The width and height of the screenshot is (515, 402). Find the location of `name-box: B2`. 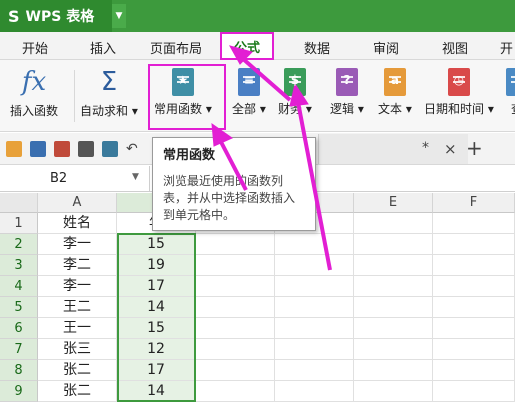

name-box: B2 is located at coordinates (75, 179).